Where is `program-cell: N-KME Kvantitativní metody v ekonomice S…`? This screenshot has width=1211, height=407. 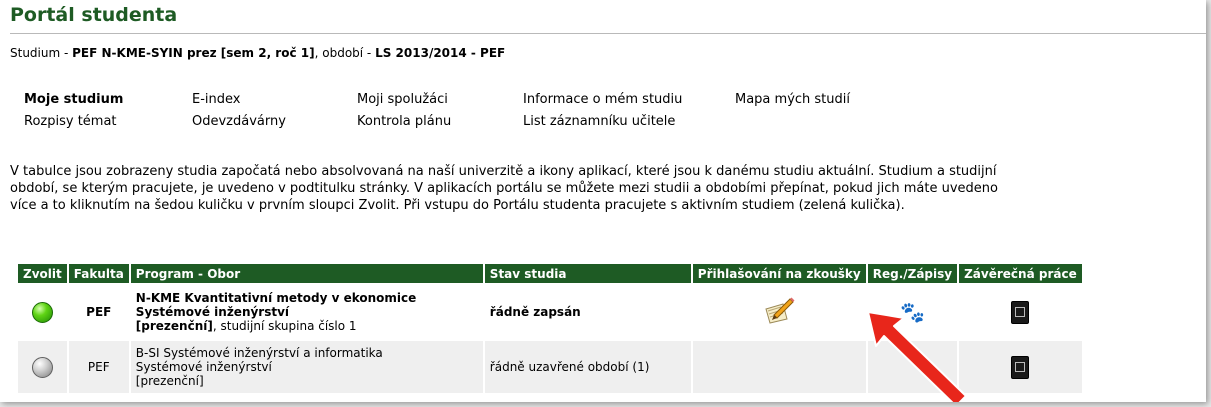 program-cell: N-KME Kvantitativní metody v ekonomice S… is located at coordinates (306, 312).